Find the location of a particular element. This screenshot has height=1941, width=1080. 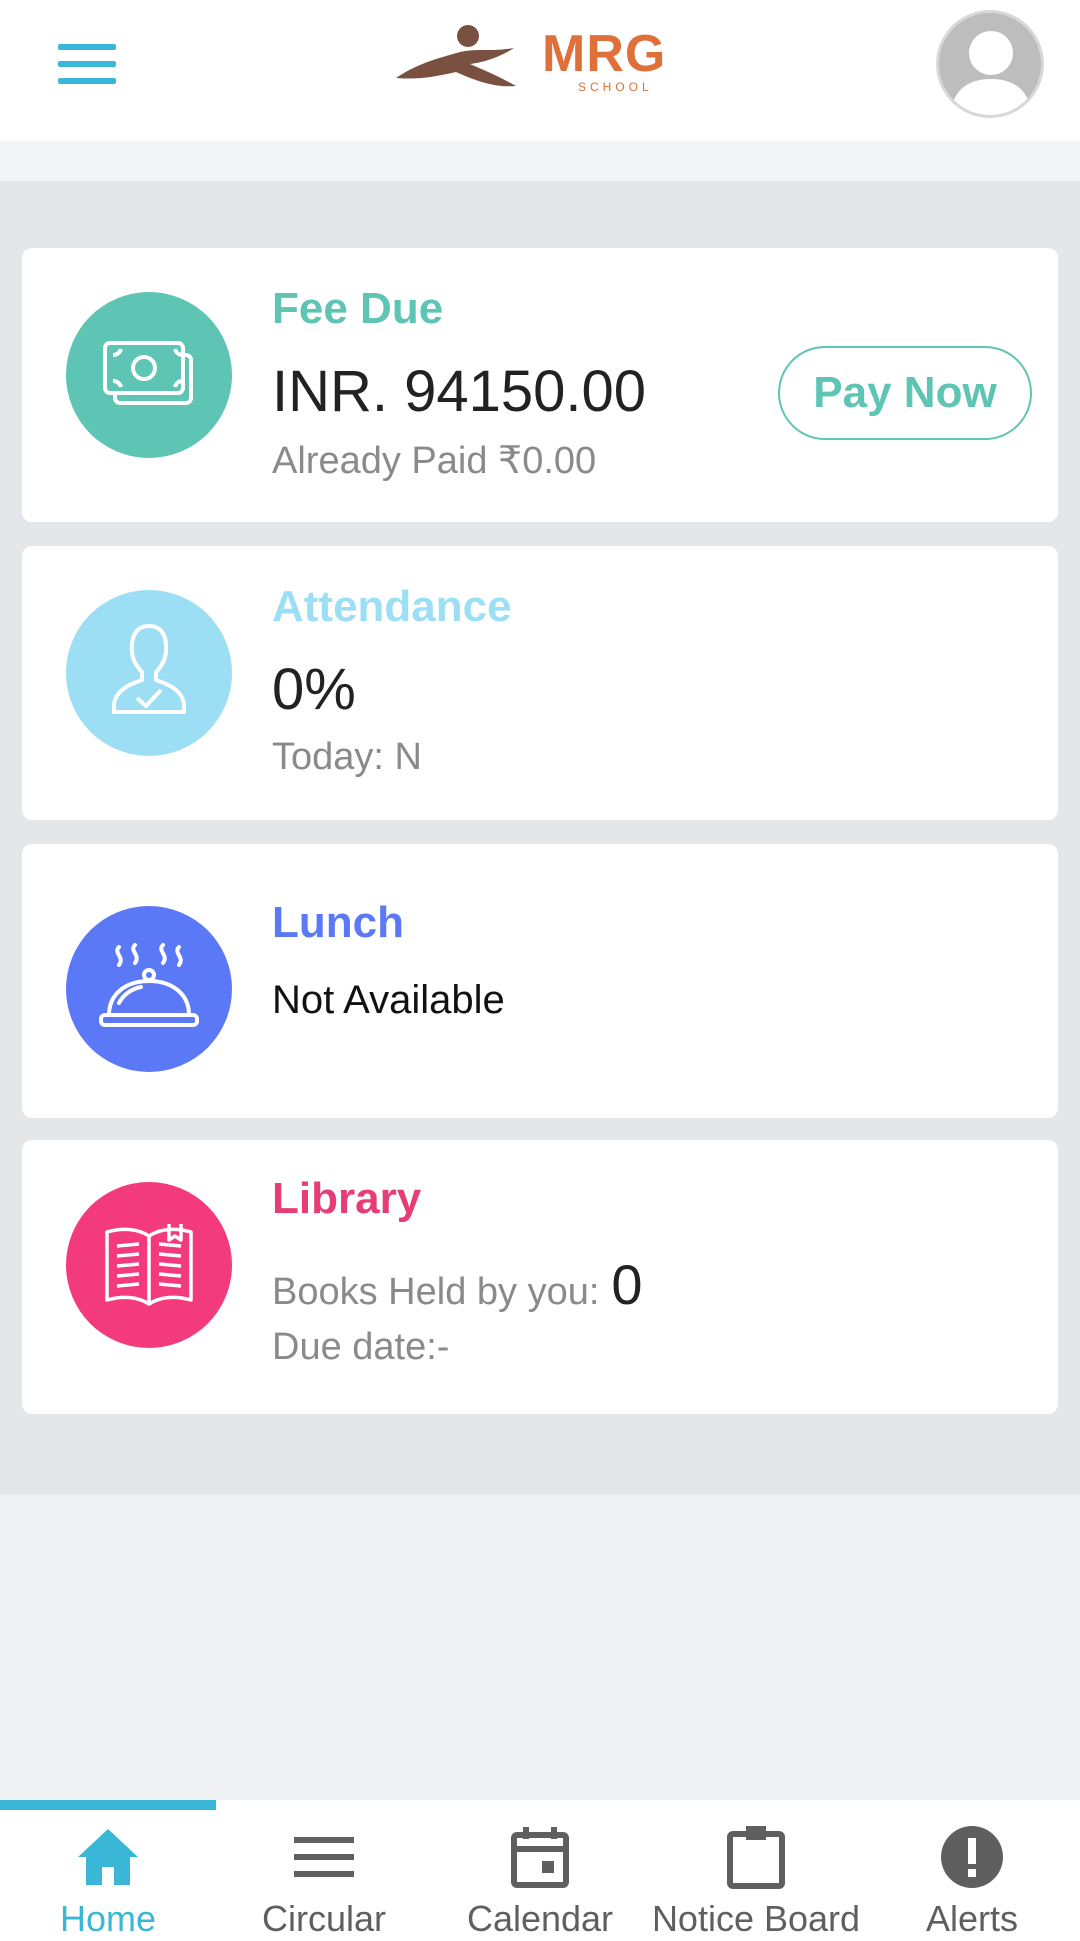

school-logo: MRG SCHOOL is located at coordinates (540, 63).